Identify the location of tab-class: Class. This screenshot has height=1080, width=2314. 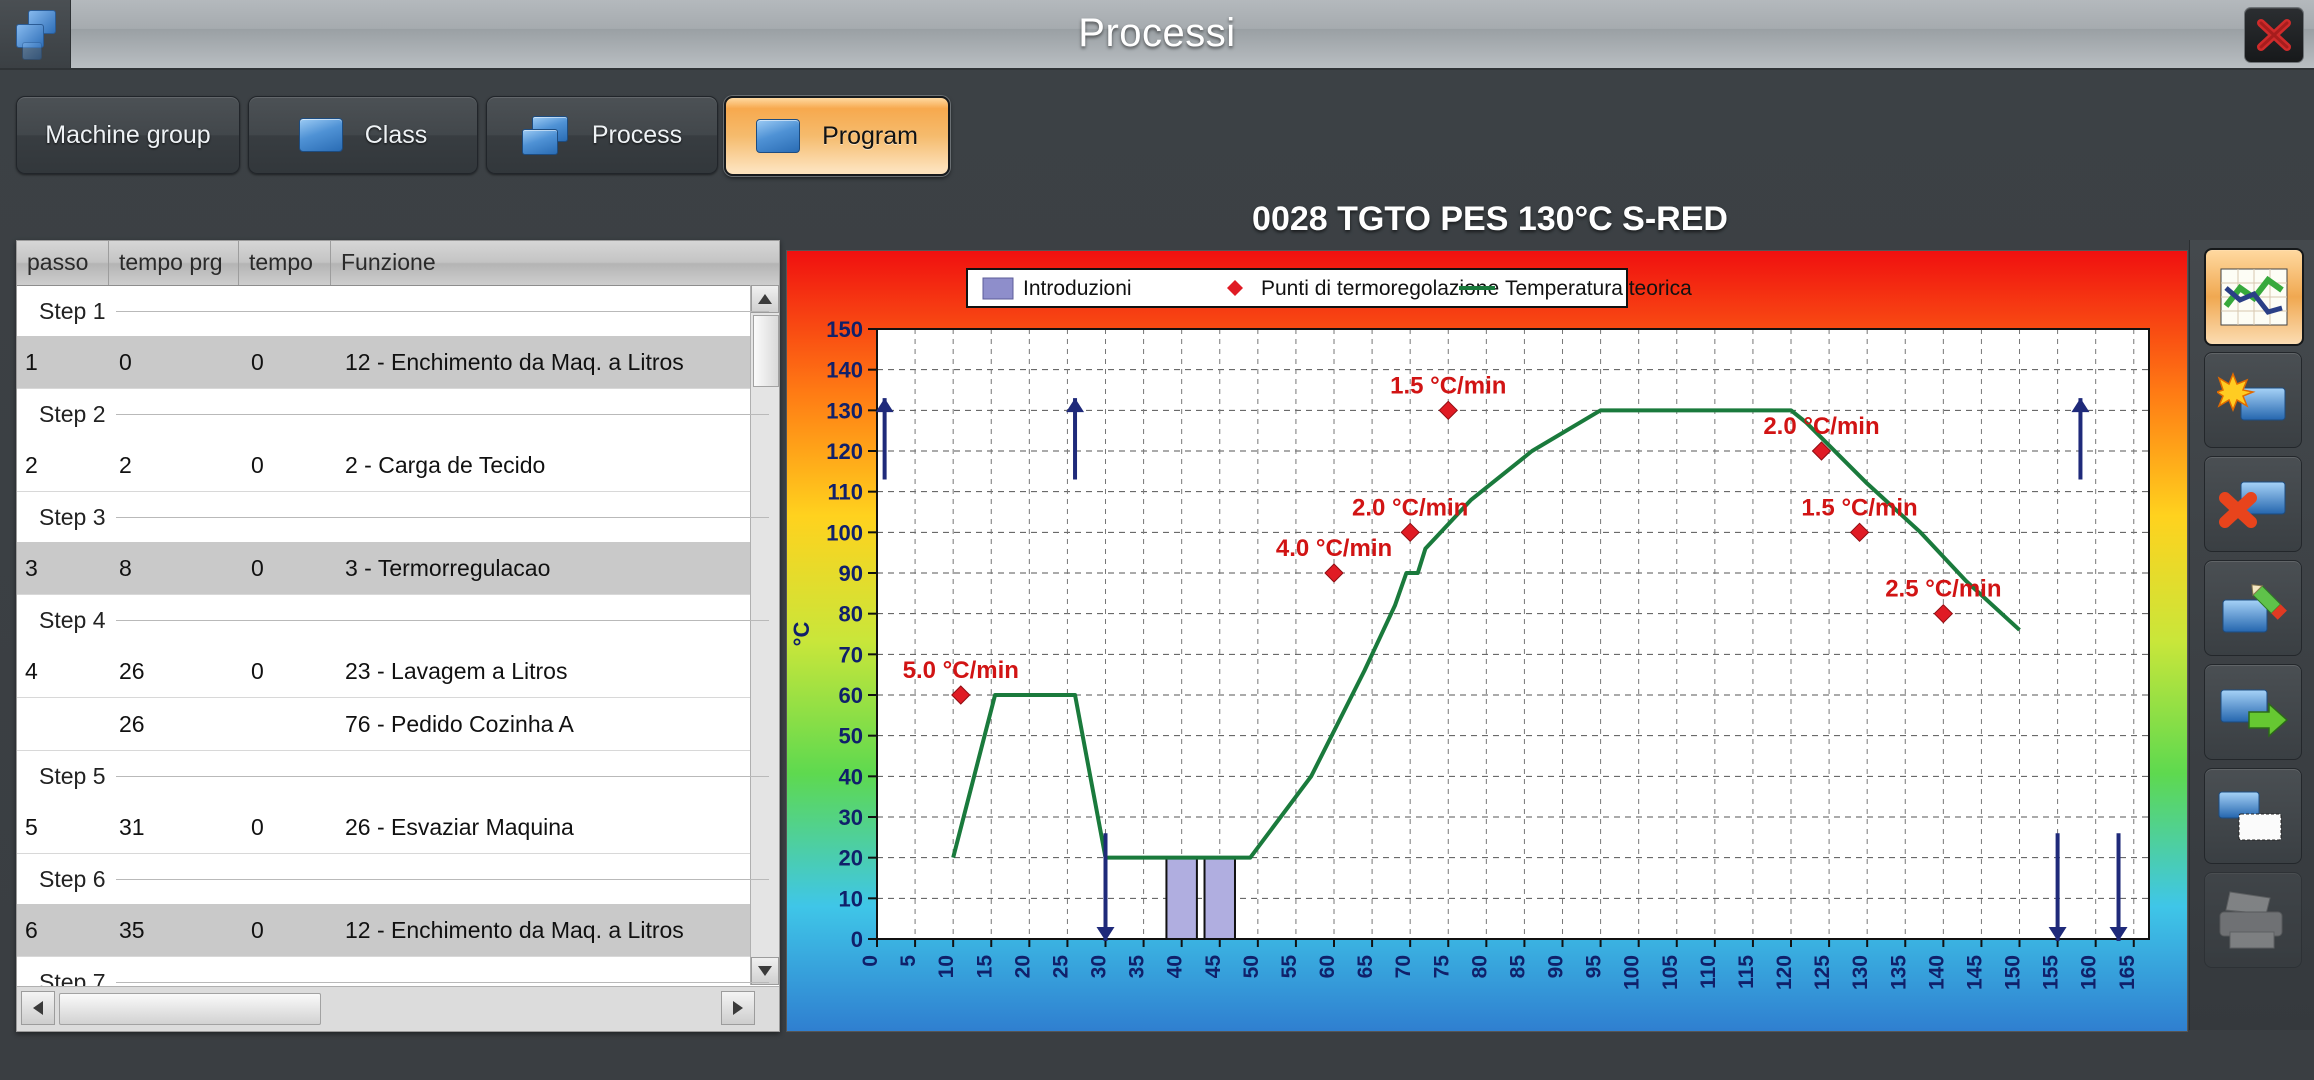
(363, 135).